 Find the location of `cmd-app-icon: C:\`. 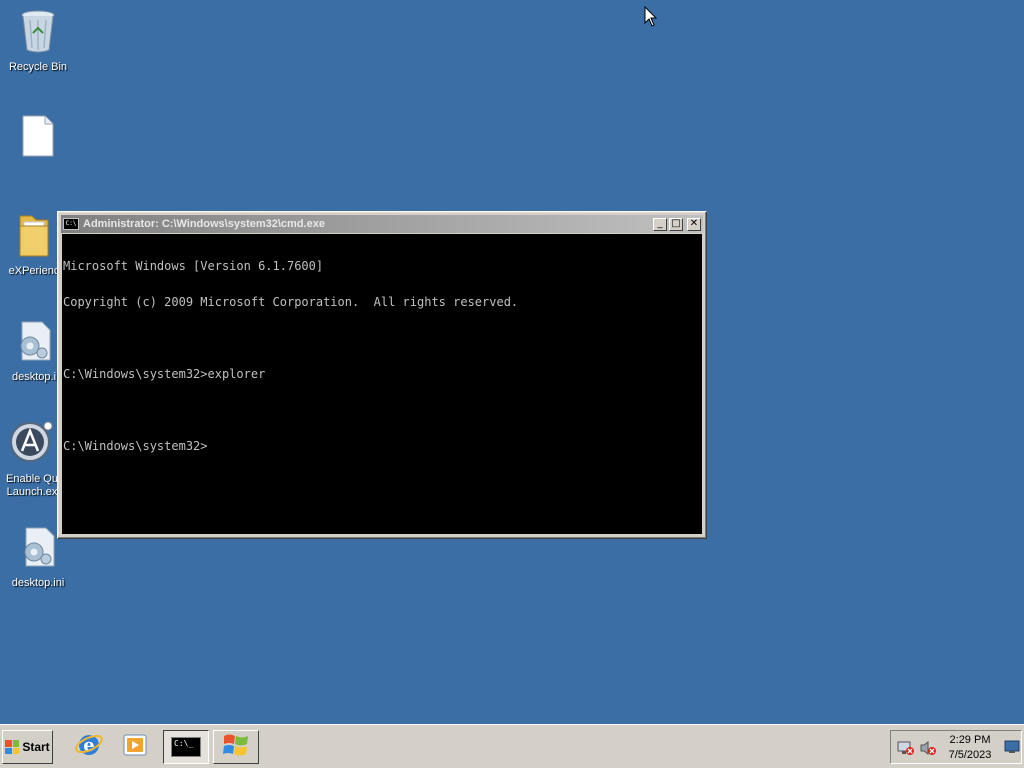

cmd-app-icon: C:\ is located at coordinates (71, 224).